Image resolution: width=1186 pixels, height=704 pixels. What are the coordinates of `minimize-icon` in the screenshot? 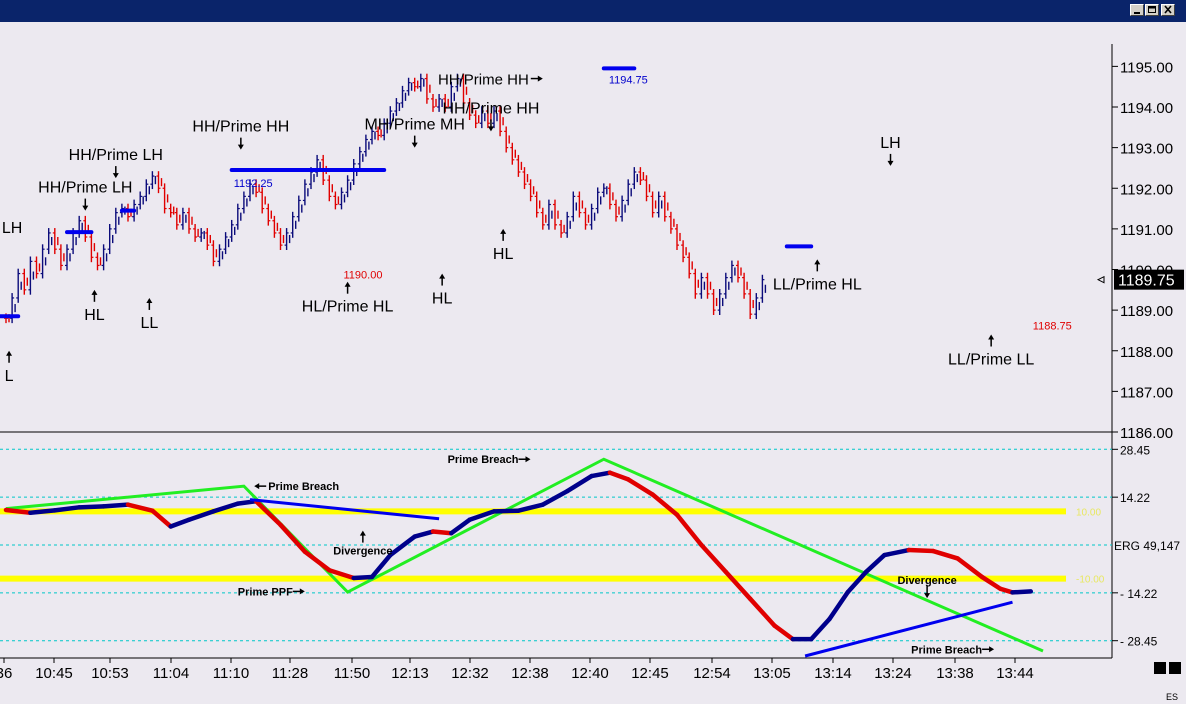 It's located at (1137, 13).